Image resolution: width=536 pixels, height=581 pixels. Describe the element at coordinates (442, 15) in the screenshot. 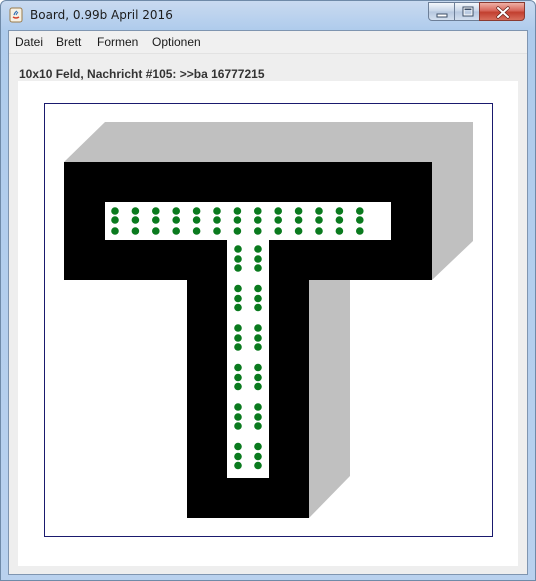

I see `minimize-icon` at that location.